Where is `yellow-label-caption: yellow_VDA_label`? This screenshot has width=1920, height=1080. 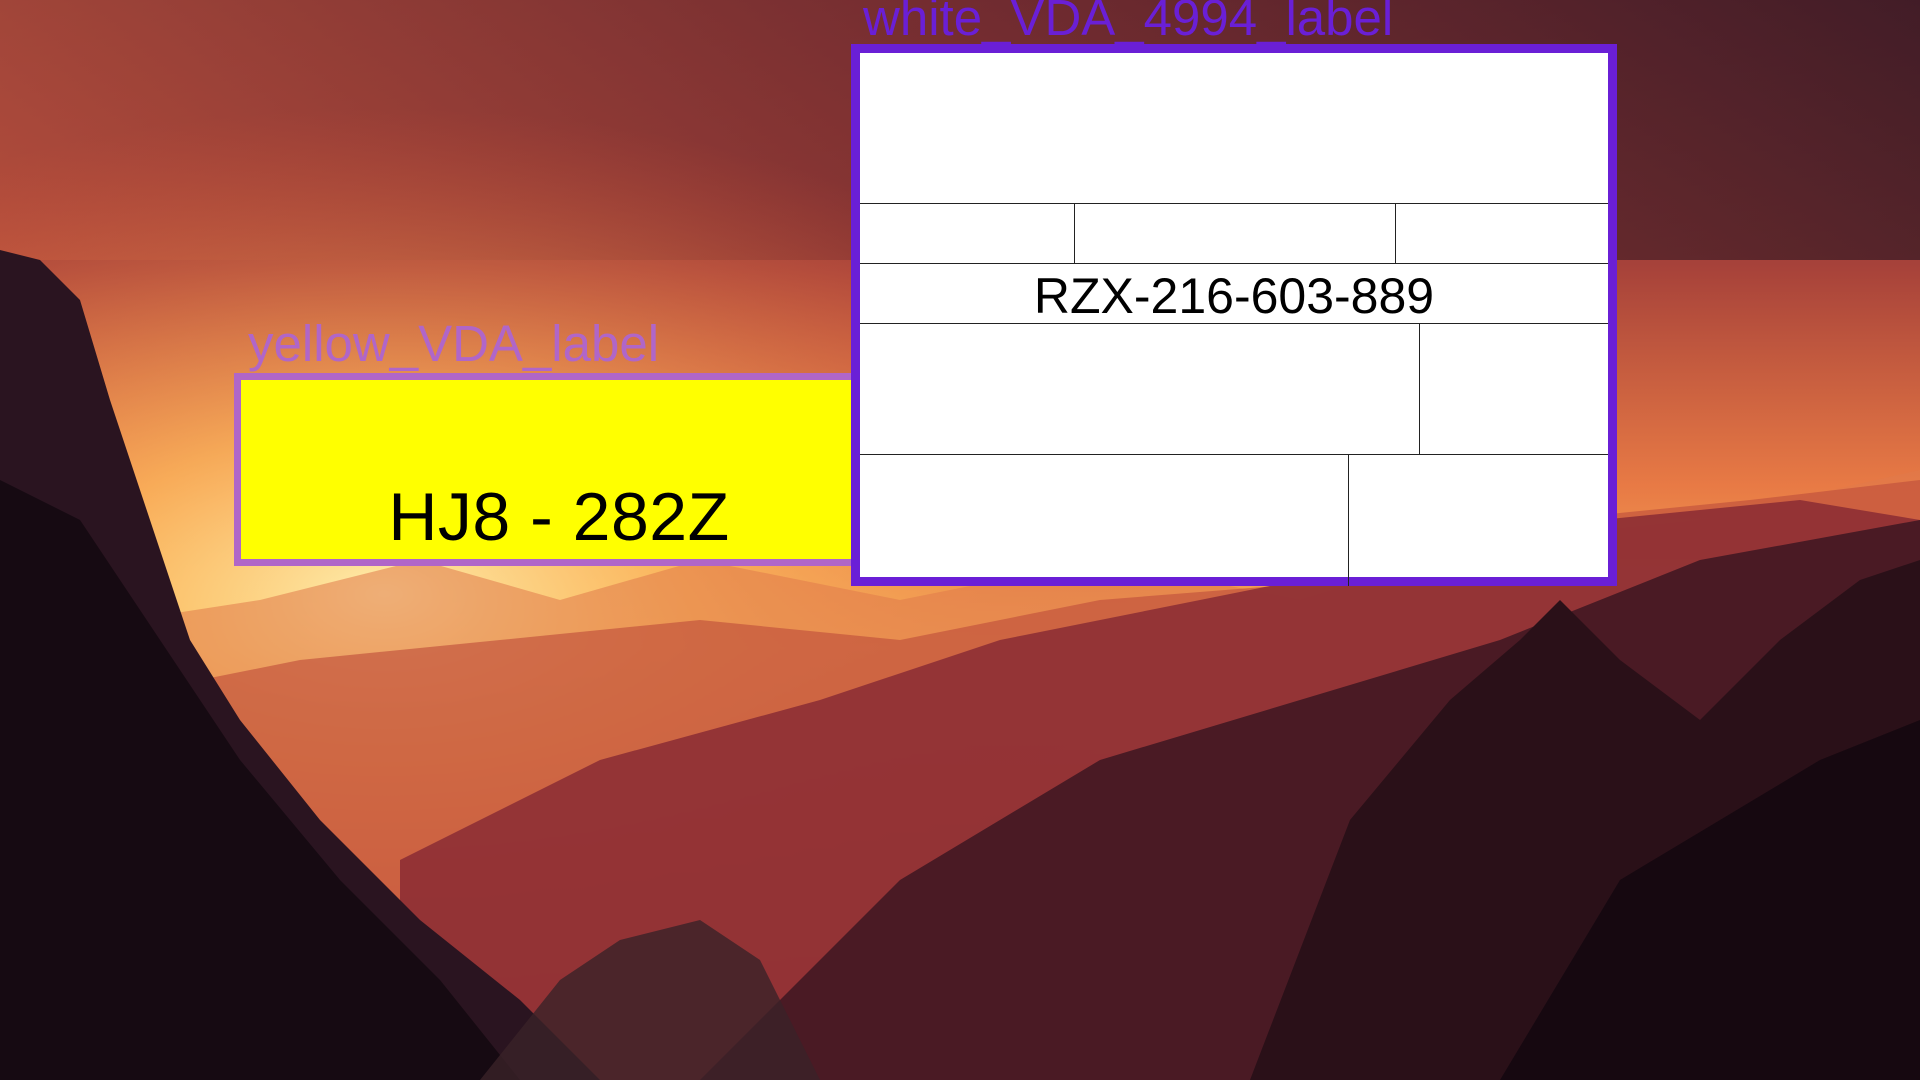
yellow-label-caption: yellow_VDA_label is located at coordinates (454, 343).